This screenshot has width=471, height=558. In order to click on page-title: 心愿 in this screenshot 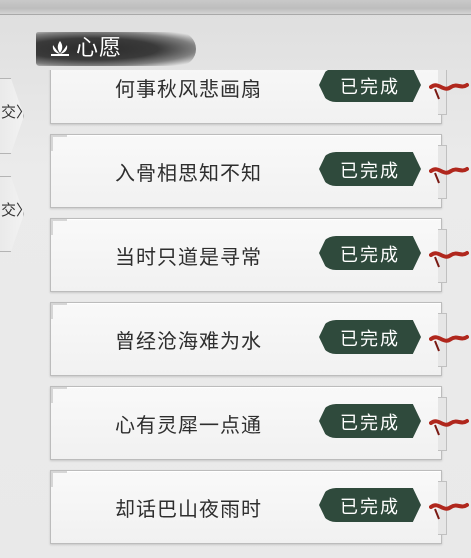, I will do `click(99, 48)`.